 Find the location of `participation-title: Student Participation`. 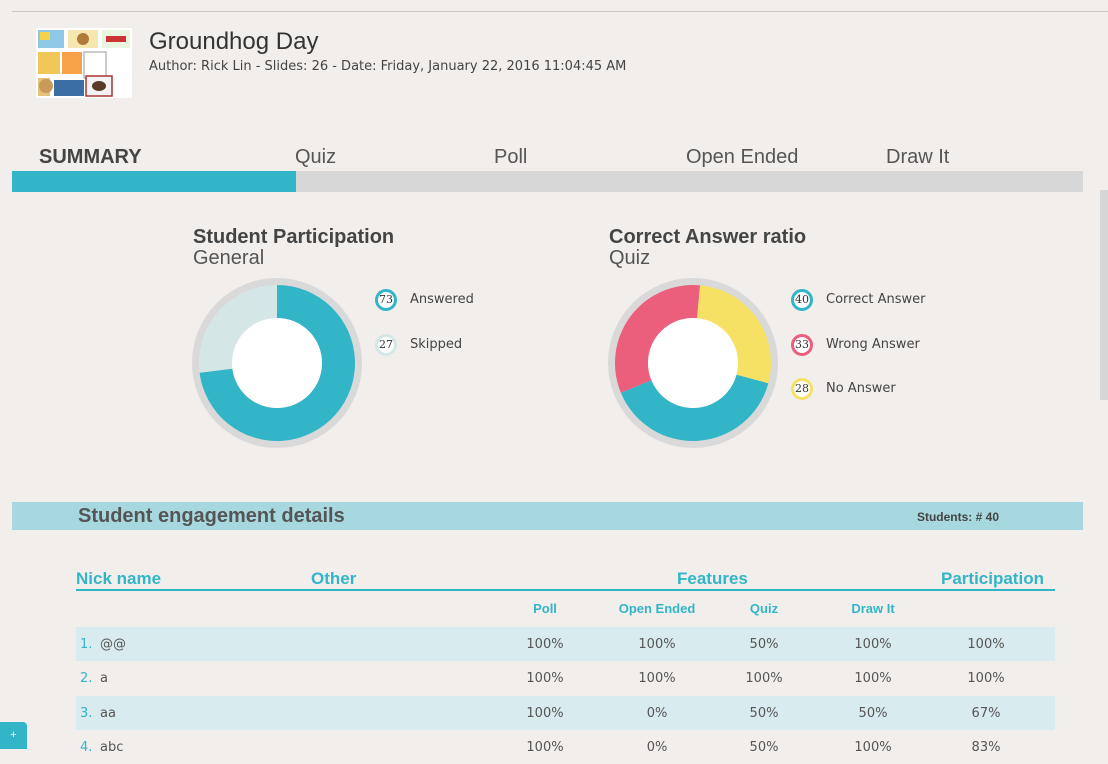

participation-title: Student Participation is located at coordinates (294, 237).